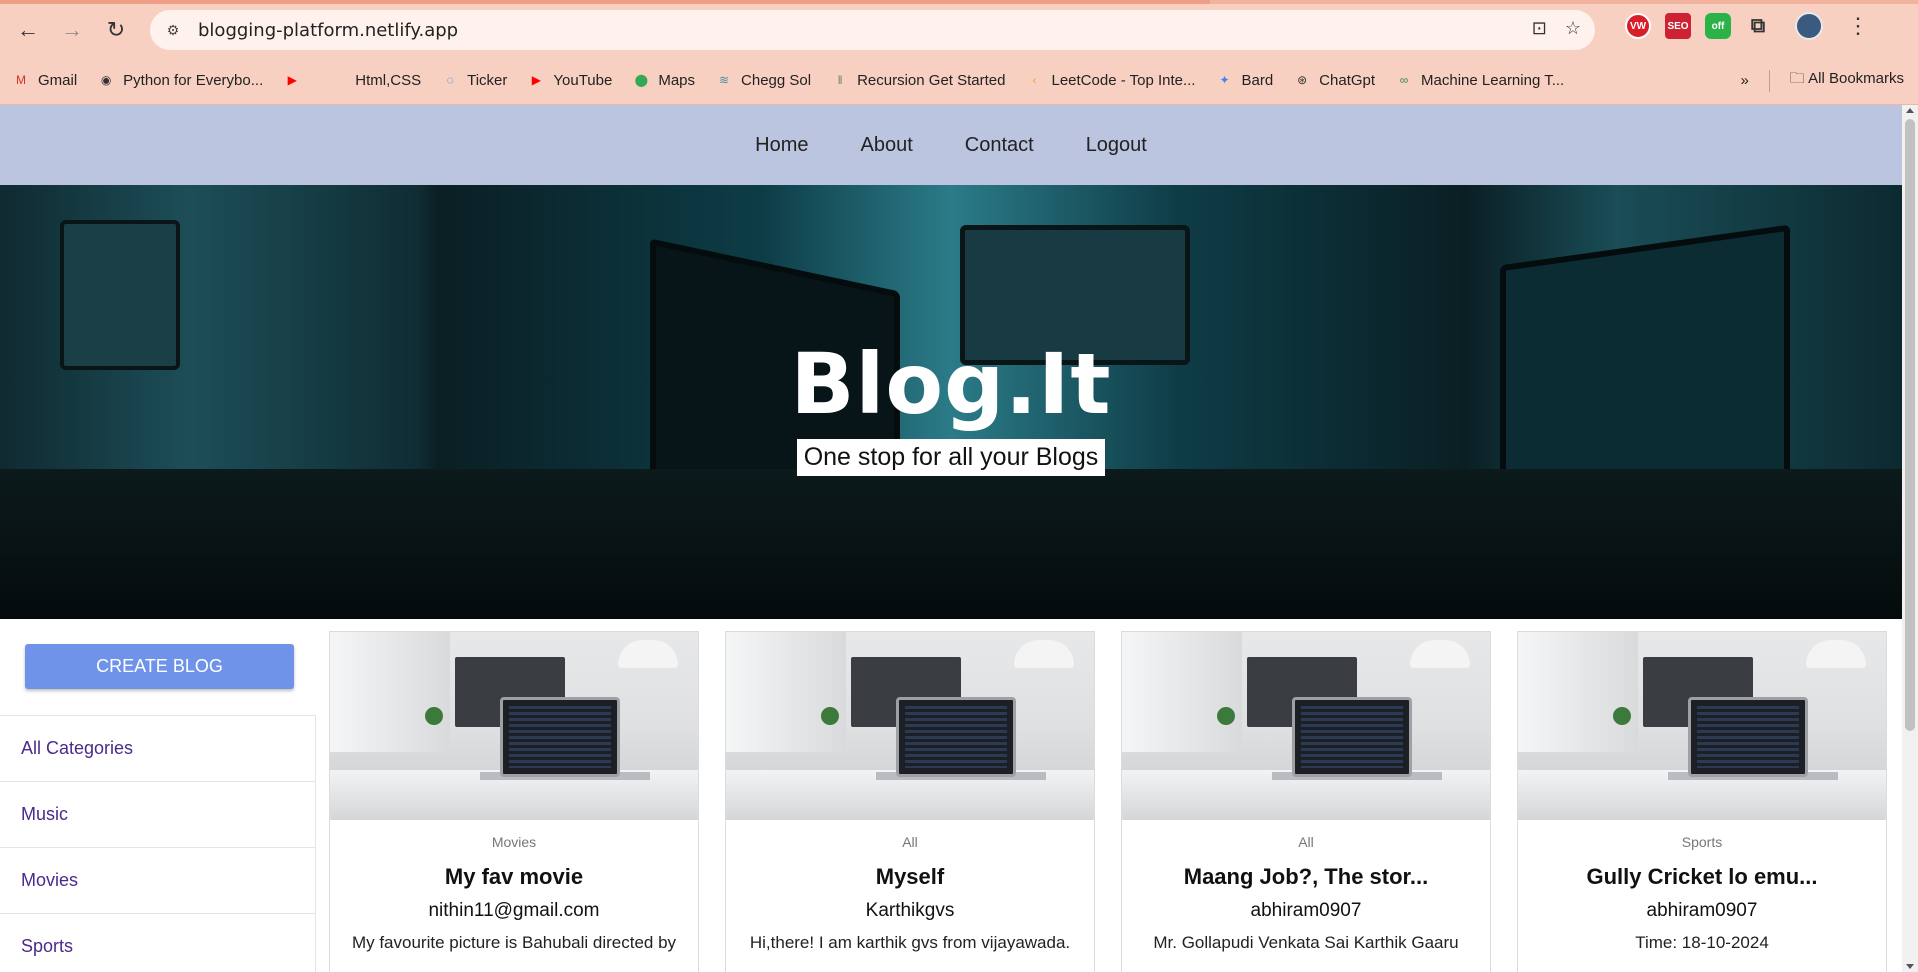 Image resolution: width=1918 pixels, height=972 pixels. I want to click on nav-logout: Logout, so click(1116, 145).